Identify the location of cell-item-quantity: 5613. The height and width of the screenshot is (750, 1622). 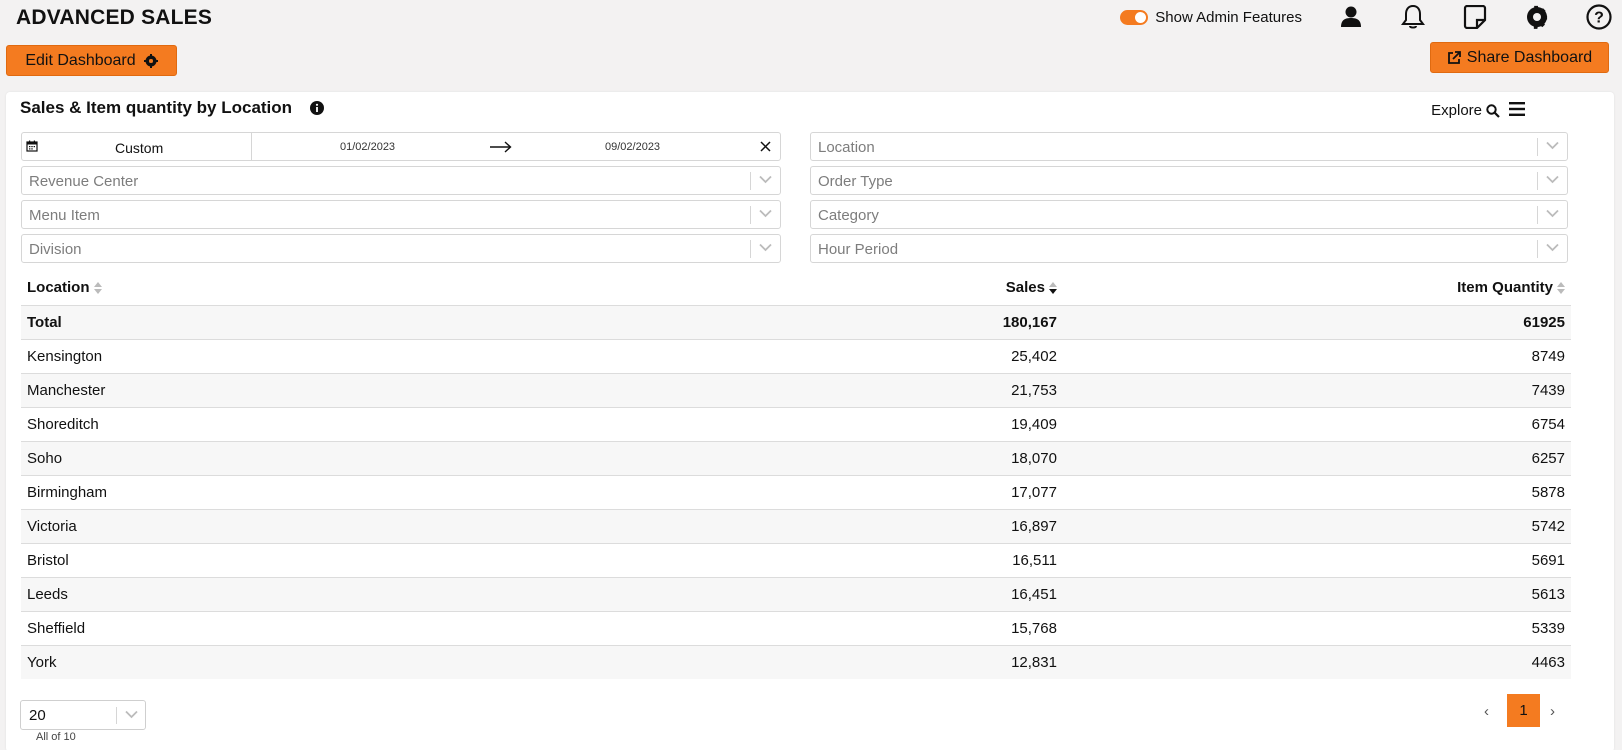
(1316, 594).